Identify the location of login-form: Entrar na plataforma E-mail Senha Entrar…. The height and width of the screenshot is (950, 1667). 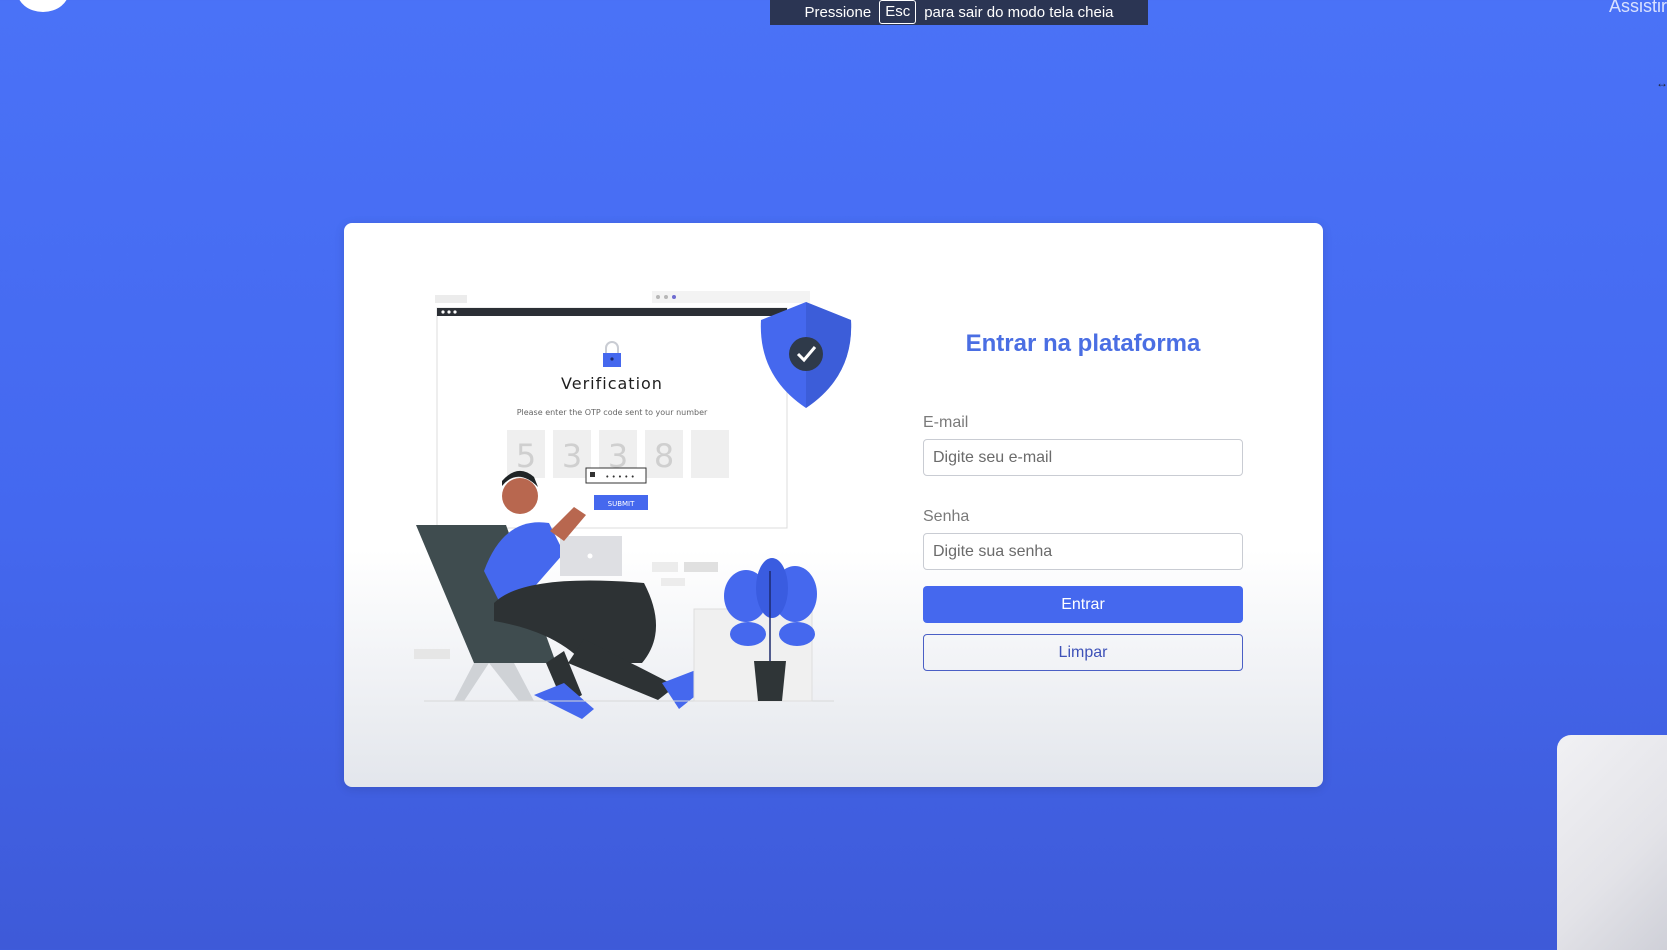
(1083, 497).